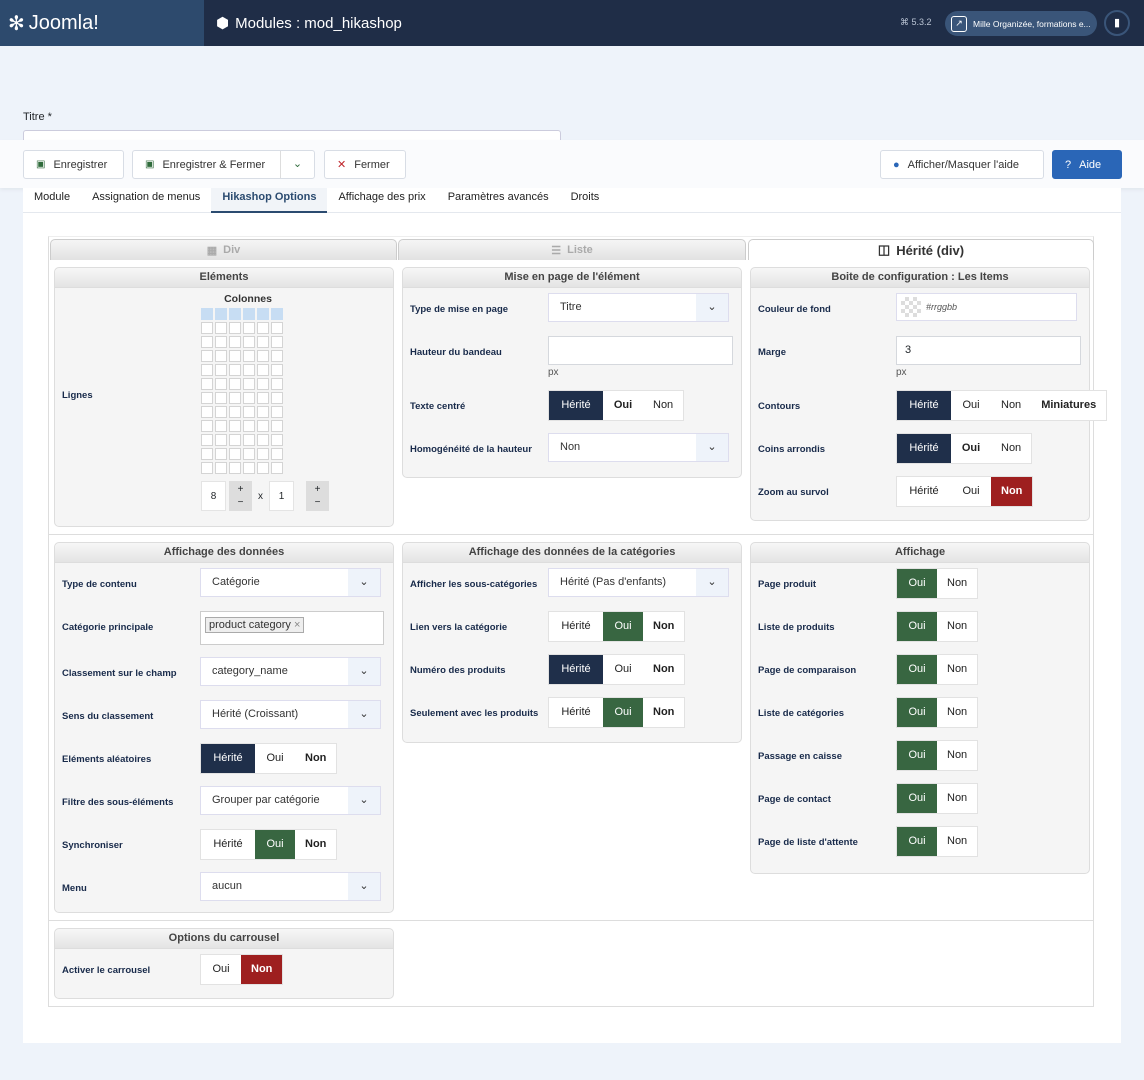 The width and height of the screenshot is (1144, 1080). What do you see at coordinates (1087, 164) in the screenshot?
I see `help-button: ? Aide` at bounding box center [1087, 164].